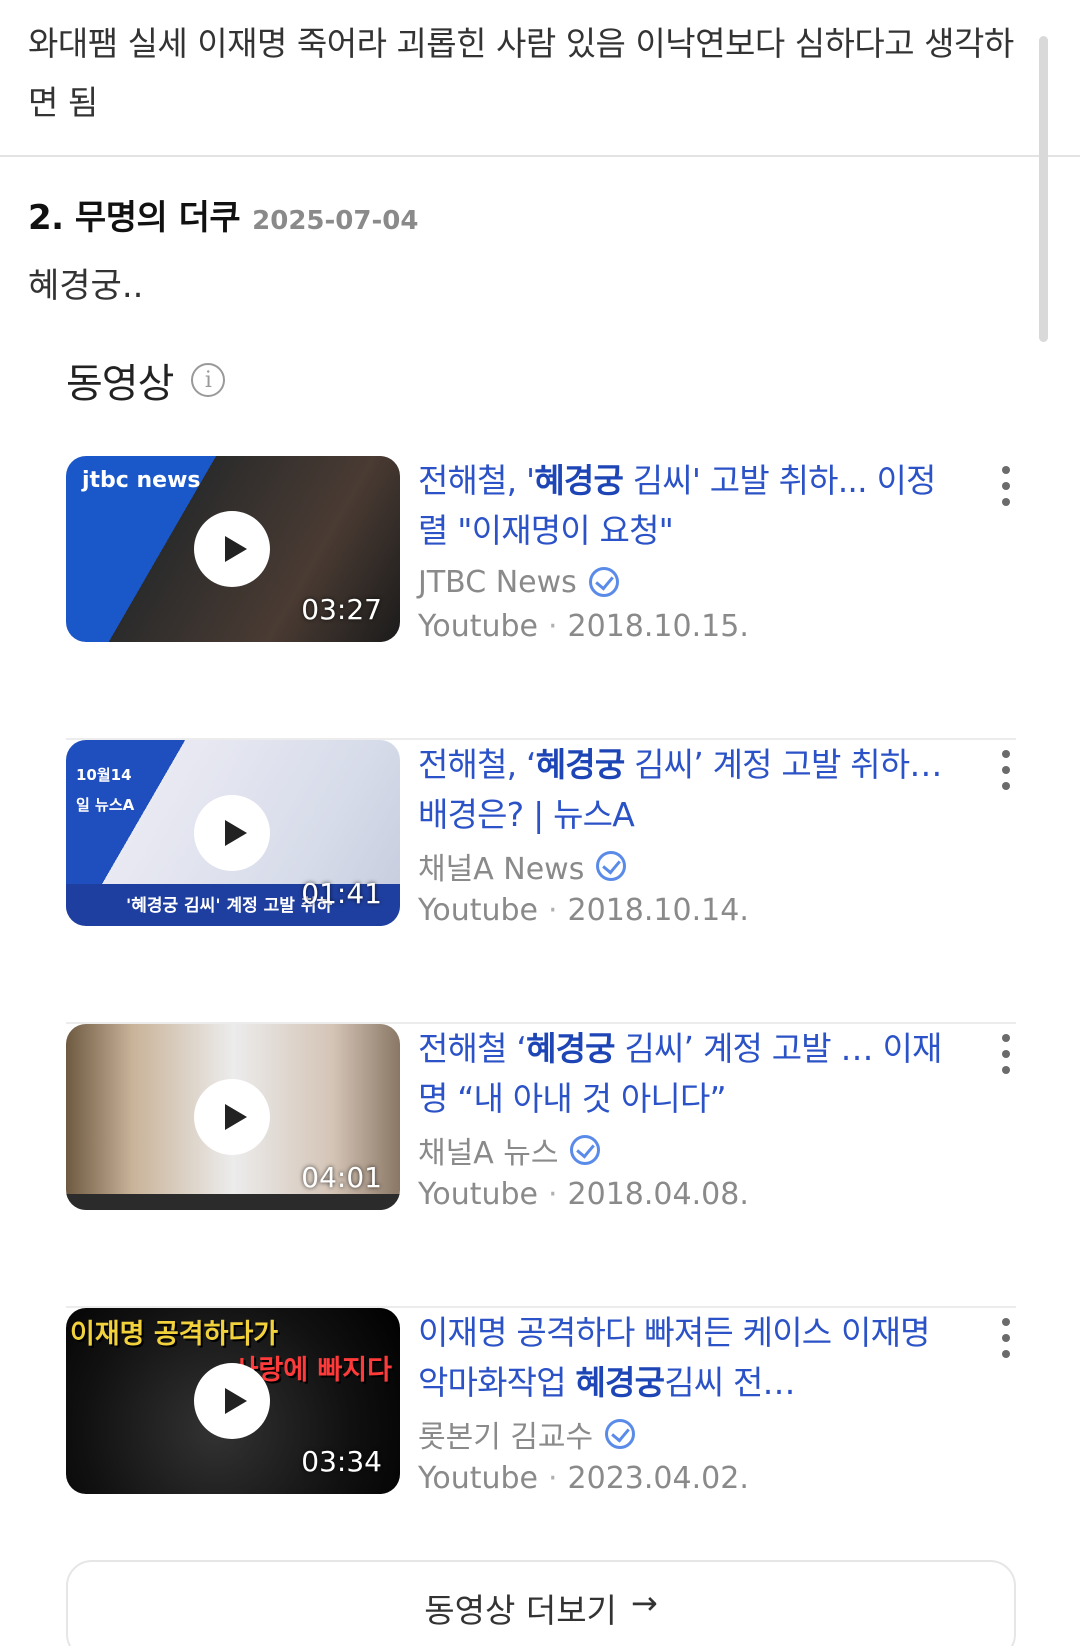 The width and height of the screenshot is (1080, 1646). Describe the element at coordinates (506, 1437) in the screenshot. I see `channel-name: 롯본기 김교수` at that location.